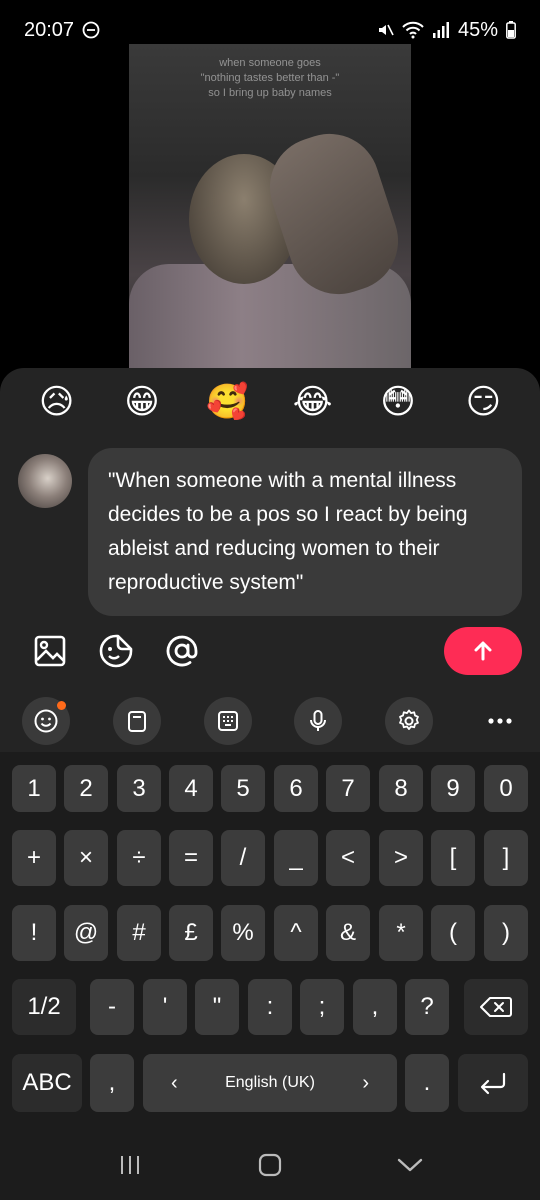 The width and height of the screenshot is (540, 1200). What do you see at coordinates (296, 933) in the screenshot?
I see `key: ^` at bounding box center [296, 933].